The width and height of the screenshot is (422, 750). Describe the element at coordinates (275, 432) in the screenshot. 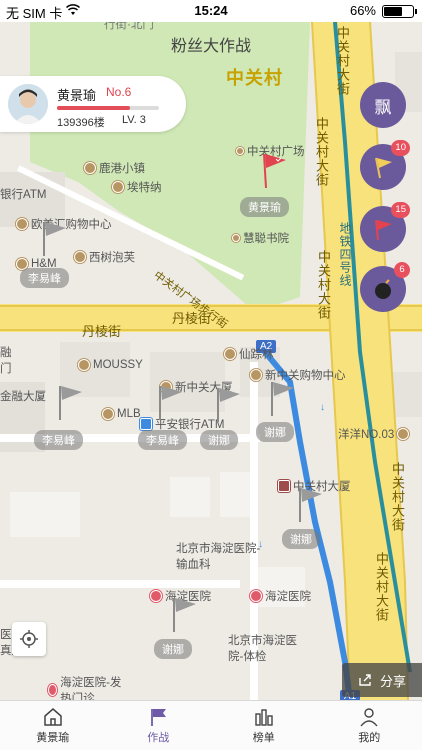

I see `flag-tag-xie-2: 谢娜` at that location.